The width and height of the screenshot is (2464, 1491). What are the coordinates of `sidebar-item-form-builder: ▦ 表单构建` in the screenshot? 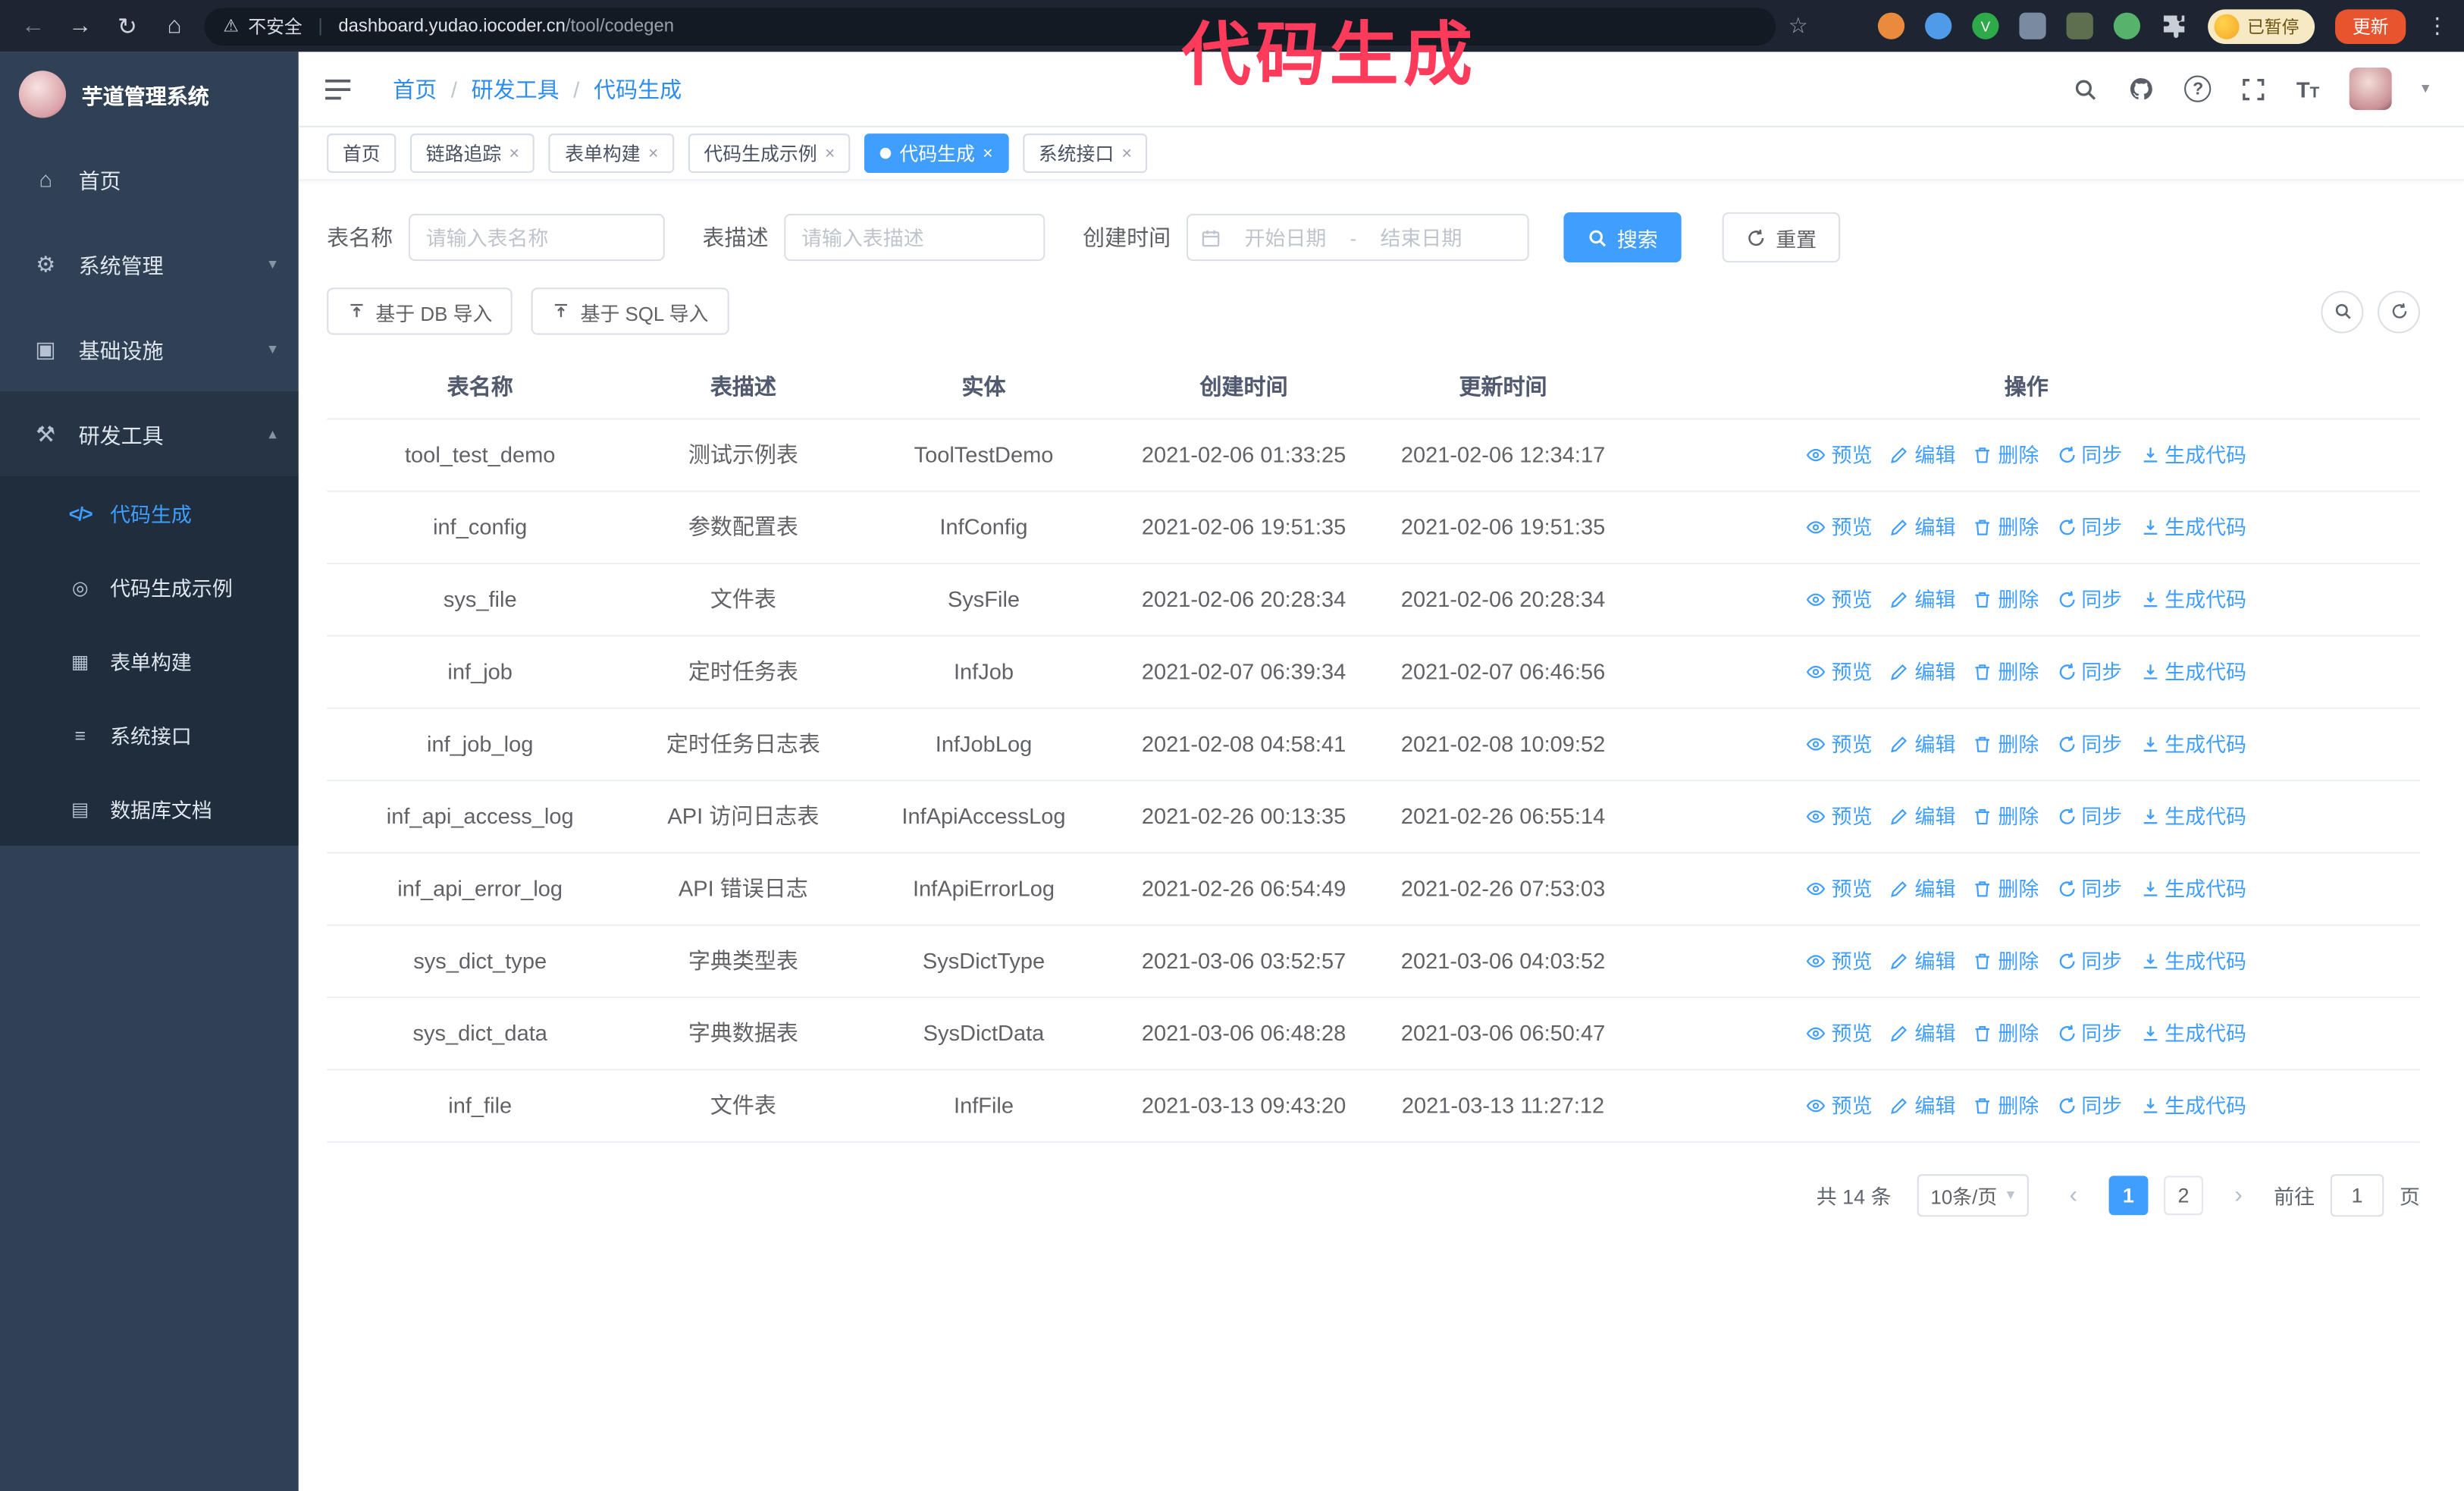 It's located at (150, 661).